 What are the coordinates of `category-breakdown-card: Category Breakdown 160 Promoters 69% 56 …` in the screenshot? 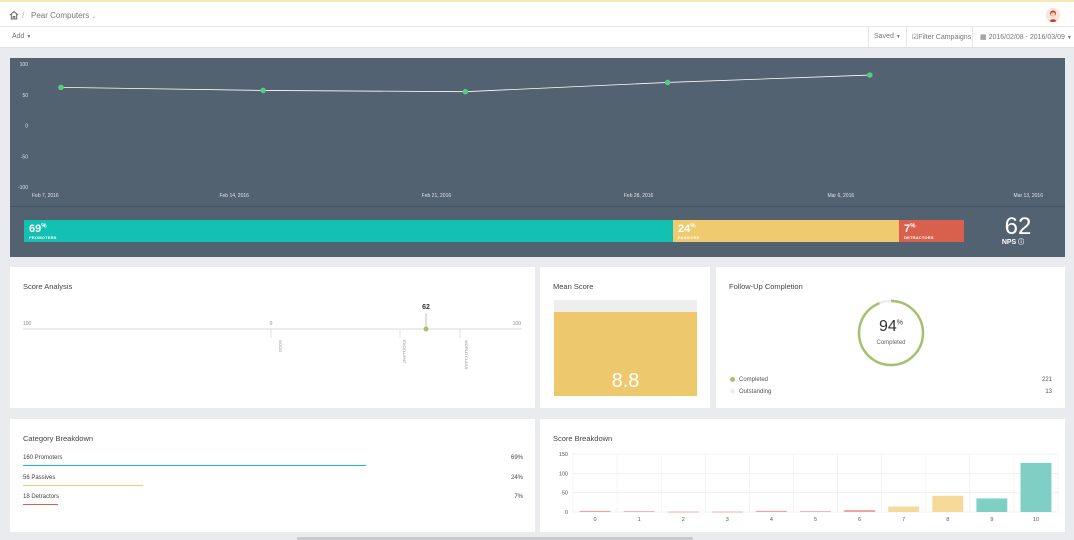 It's located at (272, 475).